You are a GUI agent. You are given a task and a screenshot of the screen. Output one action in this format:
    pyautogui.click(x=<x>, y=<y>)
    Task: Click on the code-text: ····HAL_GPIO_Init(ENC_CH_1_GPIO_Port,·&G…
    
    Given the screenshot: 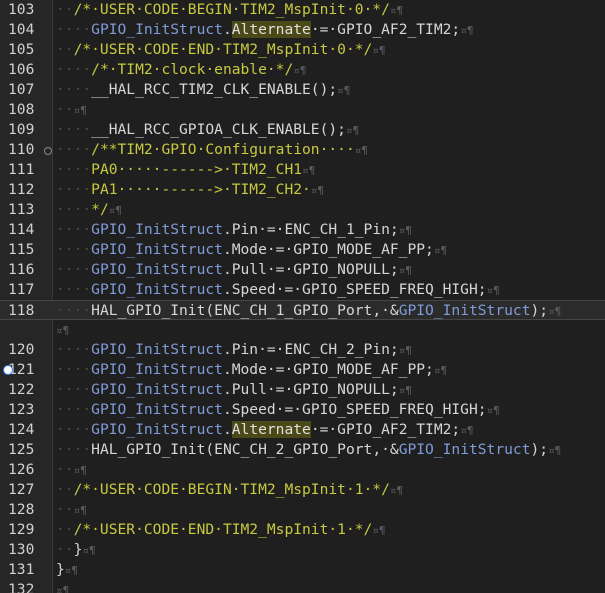 What is the action you would take?
    pyautogui.click(x=330, y=310)
    